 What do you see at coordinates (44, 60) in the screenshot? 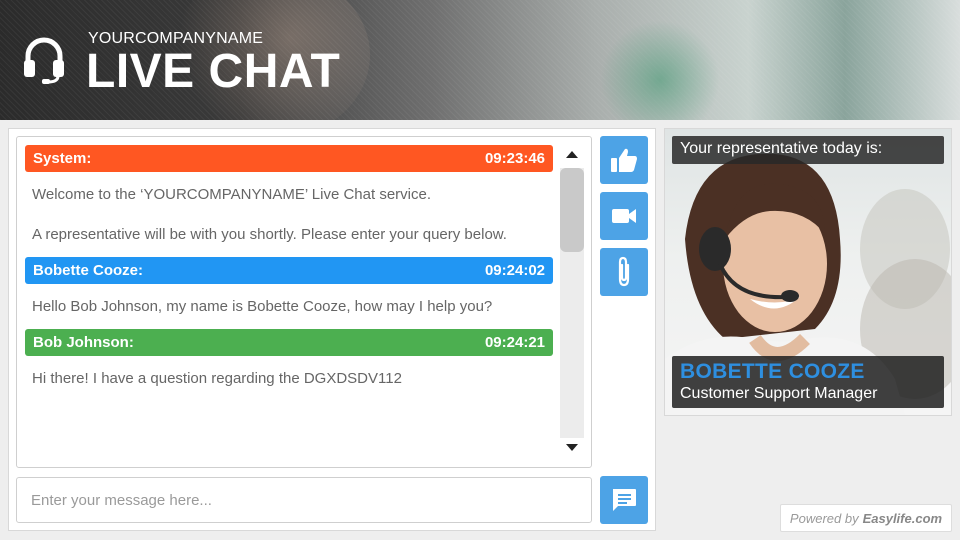
I see `headset-icon` at bounding box center [44, 60].